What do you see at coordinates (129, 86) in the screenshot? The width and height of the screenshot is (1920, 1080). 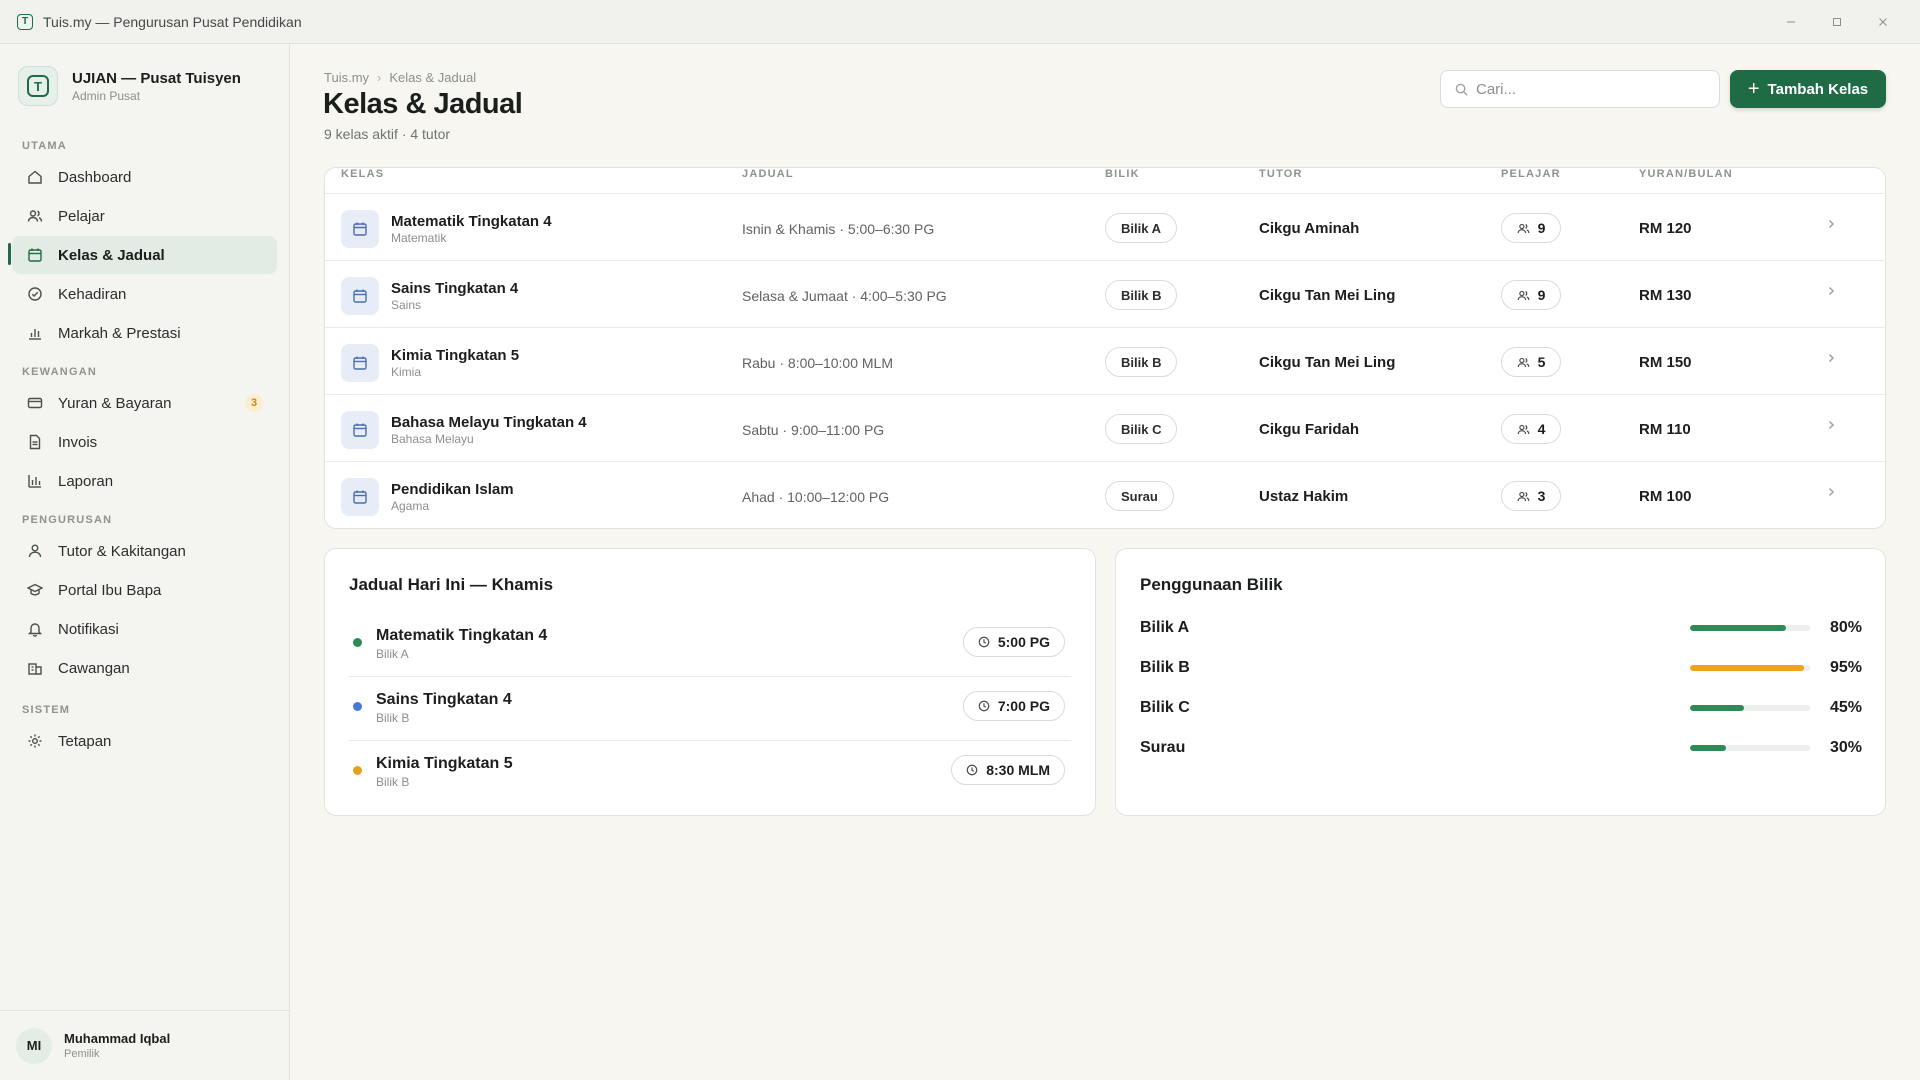 I see `brand: T UJIAN — Pusat Tuisyen Admin Pusat` at bounding box center [129, 86].